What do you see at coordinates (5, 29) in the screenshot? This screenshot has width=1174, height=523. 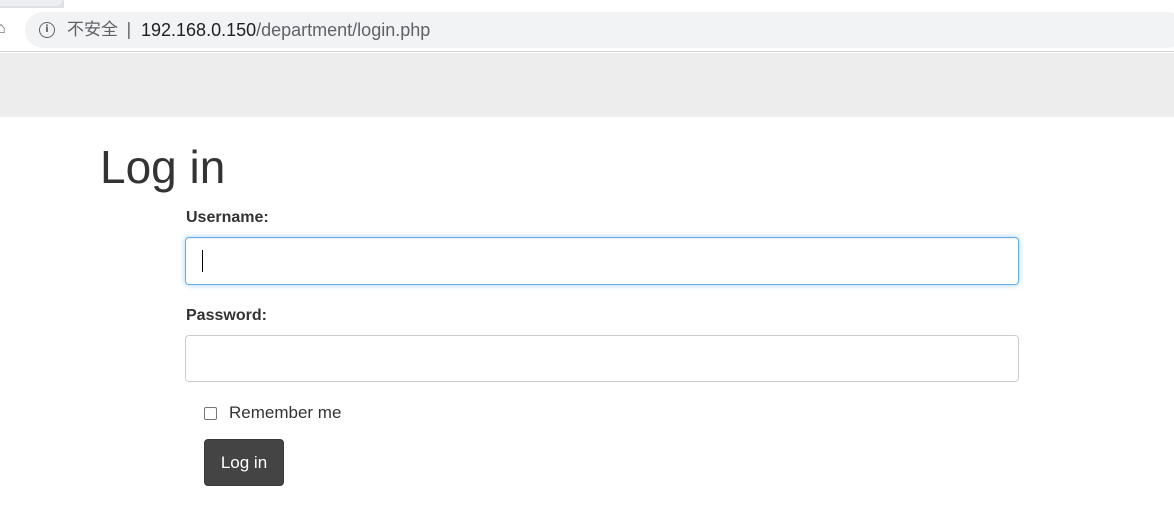 I see `home-icon: ⌂` at bounding box center [5, 29].